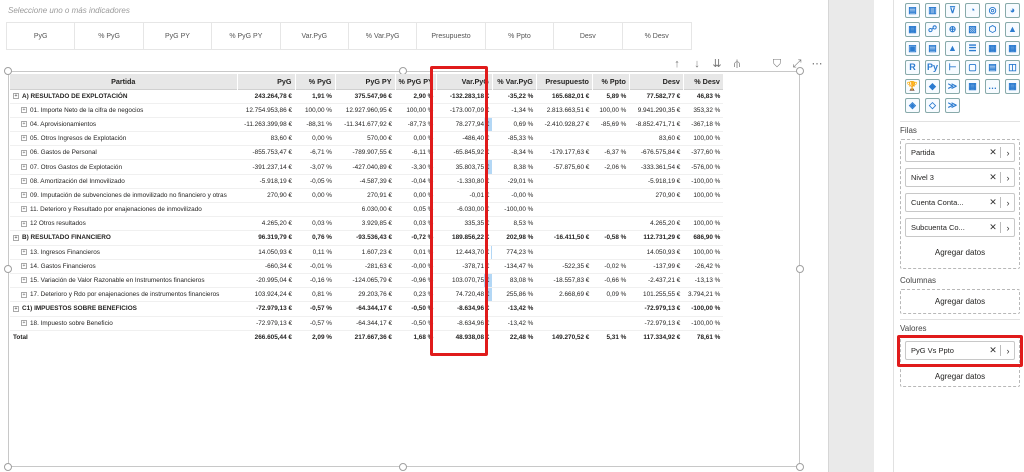 The image size is (1024, 472). What do you see at coordinates (737, 64) in the screenshot?
I see `expand-hierarchy-icon: ⫛` at bounding box center [737, 64].